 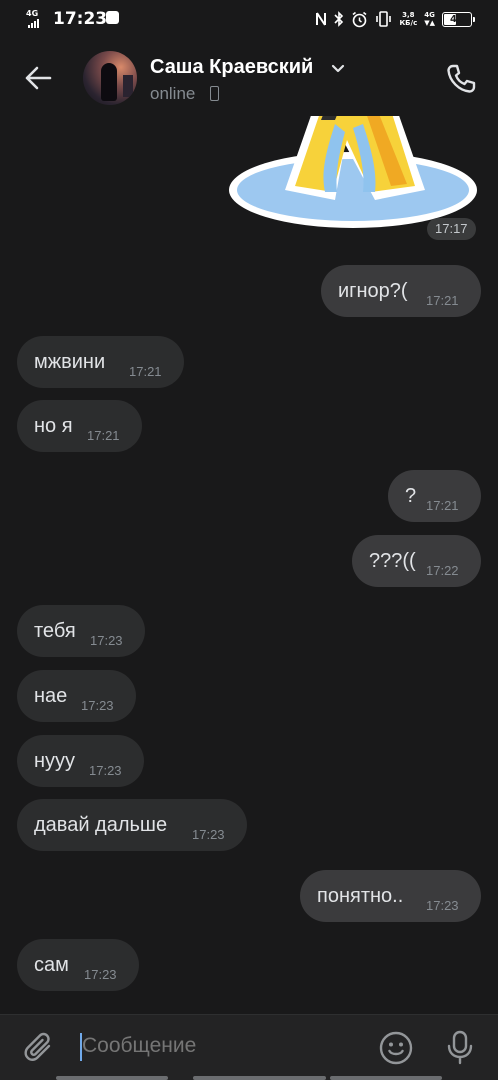 What do you see at coordinates (101, 825) in the screenshot?
I see `message-text: давай дальше` at bounding box center [101, 825].